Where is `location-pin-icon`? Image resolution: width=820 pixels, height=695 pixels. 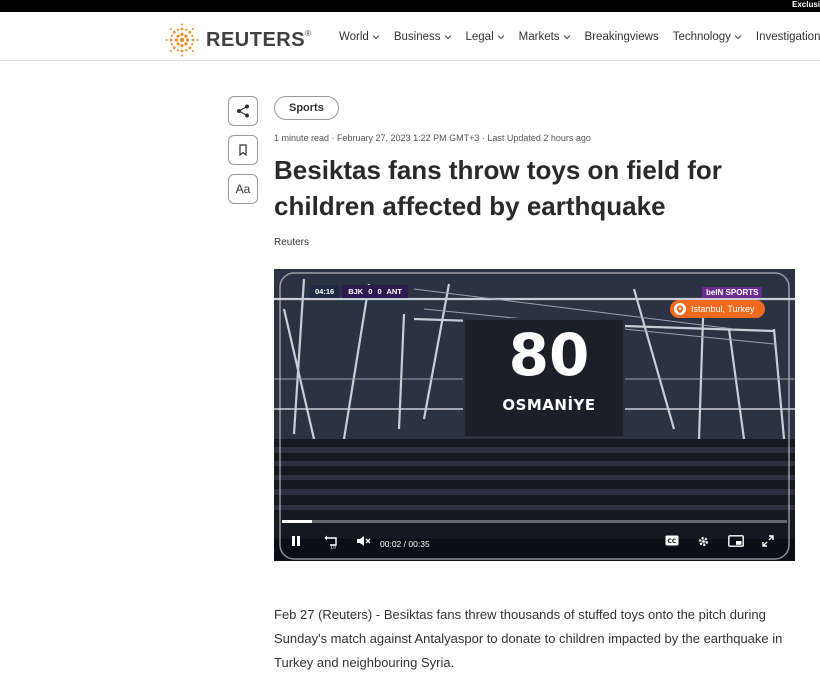 location-pin-icon is located at coordinates (680, 309).